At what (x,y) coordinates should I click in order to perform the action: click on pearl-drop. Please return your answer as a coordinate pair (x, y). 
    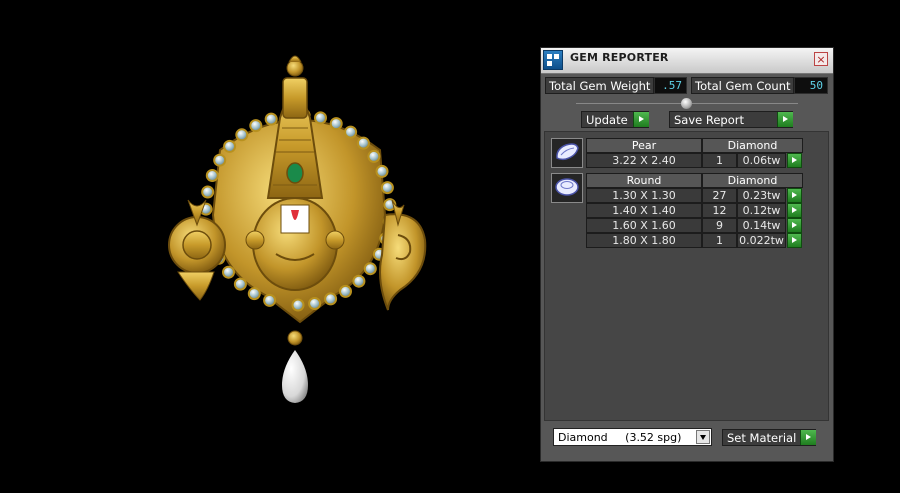
    Looking at the image, I should click on (295, 366).